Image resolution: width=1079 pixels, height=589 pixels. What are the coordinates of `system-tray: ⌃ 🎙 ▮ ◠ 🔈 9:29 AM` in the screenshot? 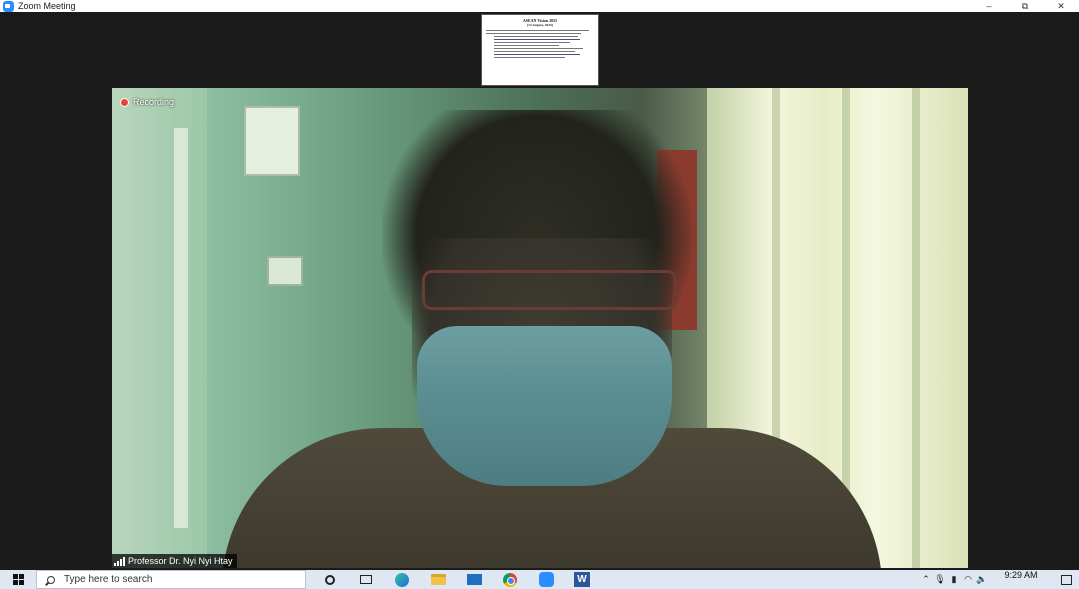 It's located at (999, 579).